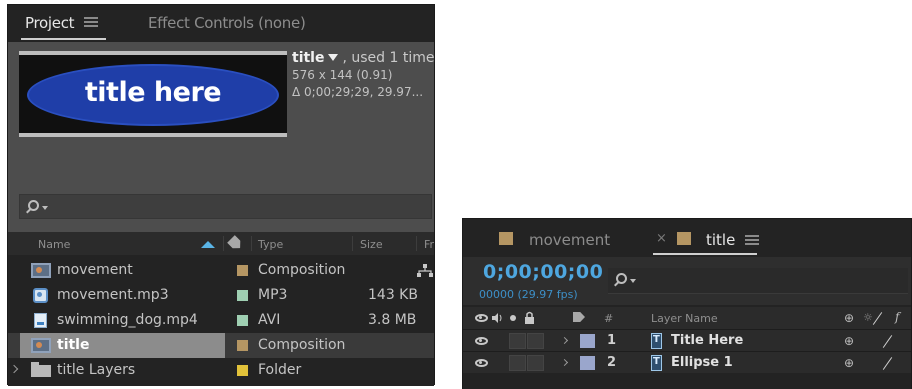 The height and width of the screenshot is (389, 912). I want to click on item-size: 143 KB, so click(393, 295).